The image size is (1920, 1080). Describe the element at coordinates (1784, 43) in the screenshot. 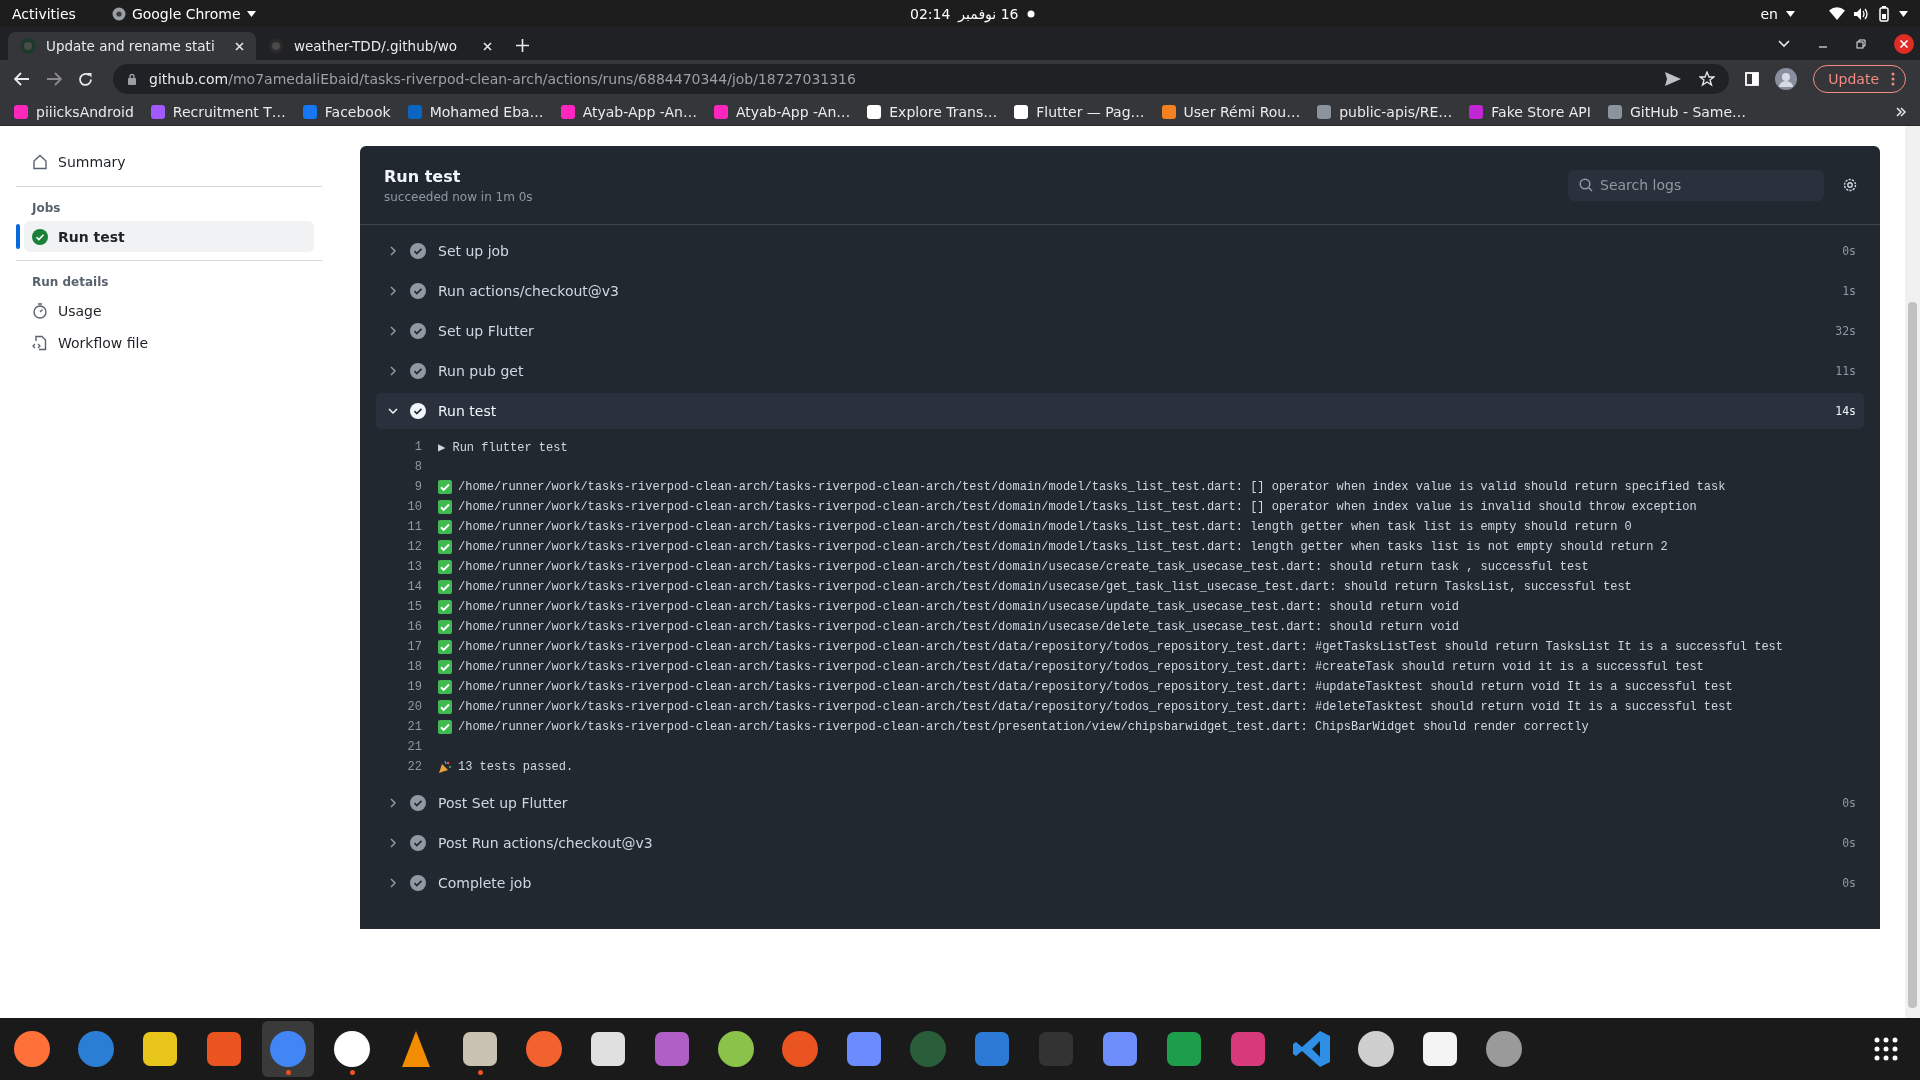

I see `chevron-down-icon` at that location.